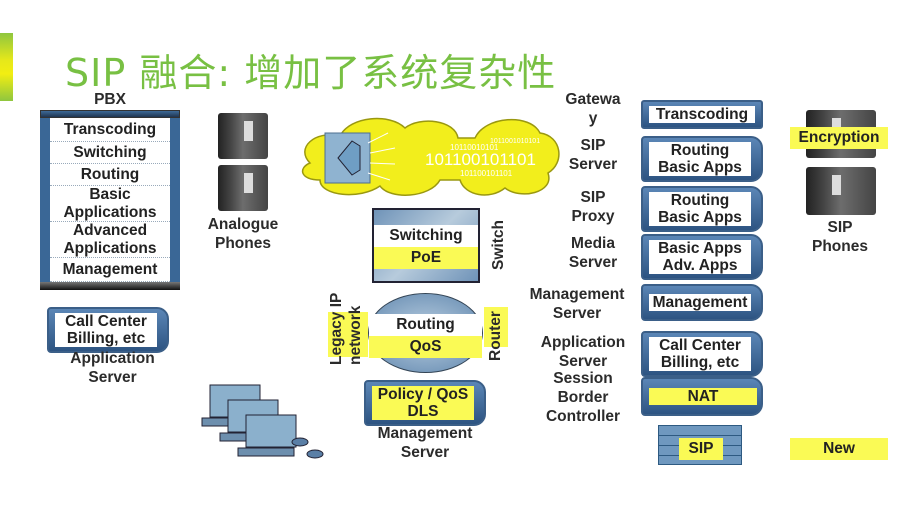 The height and width of the screenshot is (518, 920). What do you see at coordinates (110, 175) in the screenshot?
I see `pbx-row-routing: Routing` at bounding box center [110, 175].